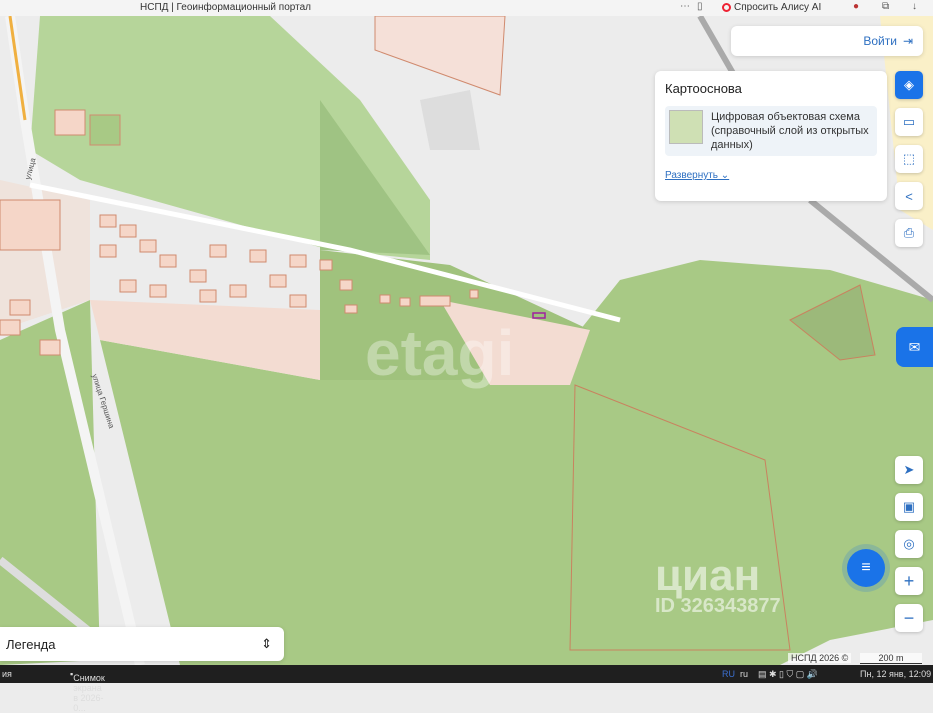 This screenshot has height=713, width=933. I want to click on tray-icons: ▤ ✱ ▯ ⛉ ▢ 🔊, so click(788, 674).